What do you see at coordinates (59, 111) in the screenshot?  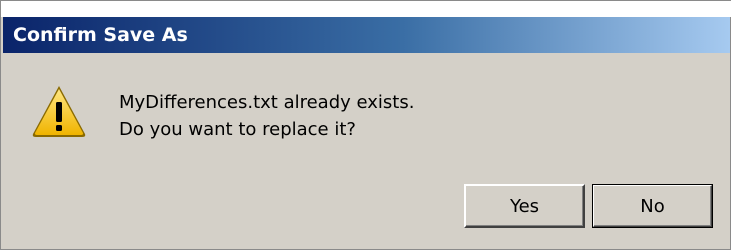 I see `warning-icon` at bounding box center [59, 111].